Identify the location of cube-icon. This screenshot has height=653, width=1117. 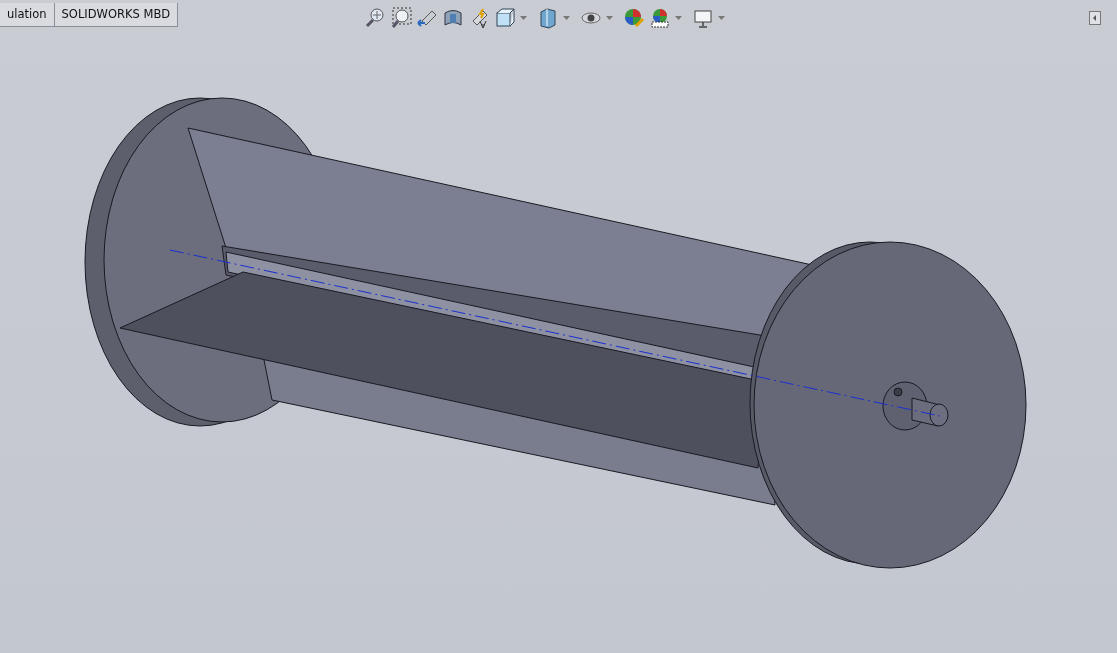
(505, 18).